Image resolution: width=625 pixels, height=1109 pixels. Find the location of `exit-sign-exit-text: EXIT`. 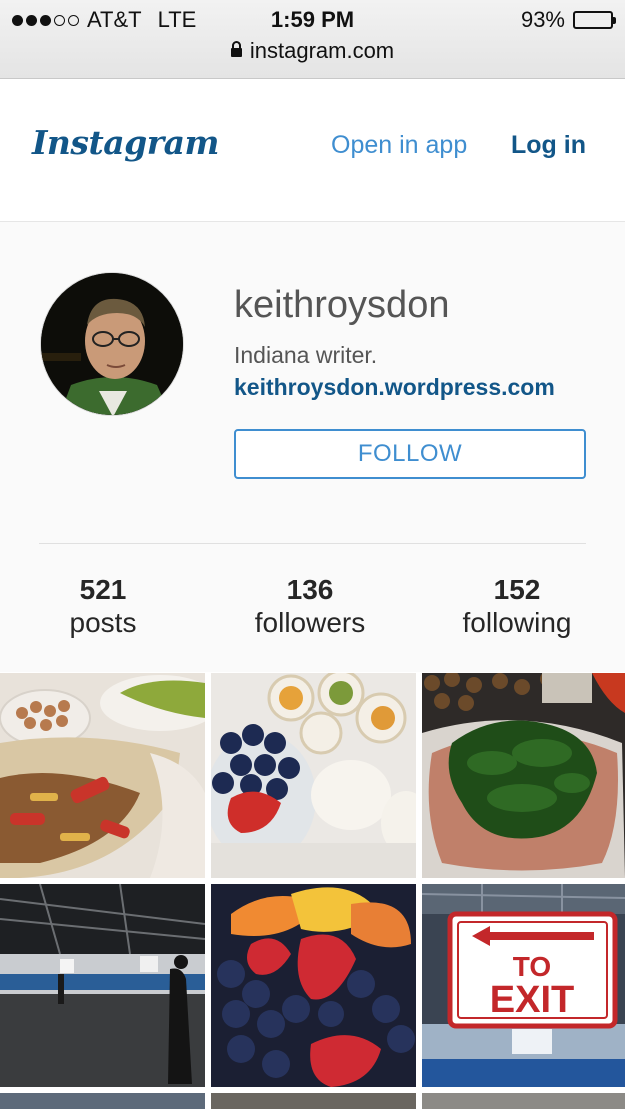

exit-sign-exit-text: EXIT is located at coordinates (532, 1000).